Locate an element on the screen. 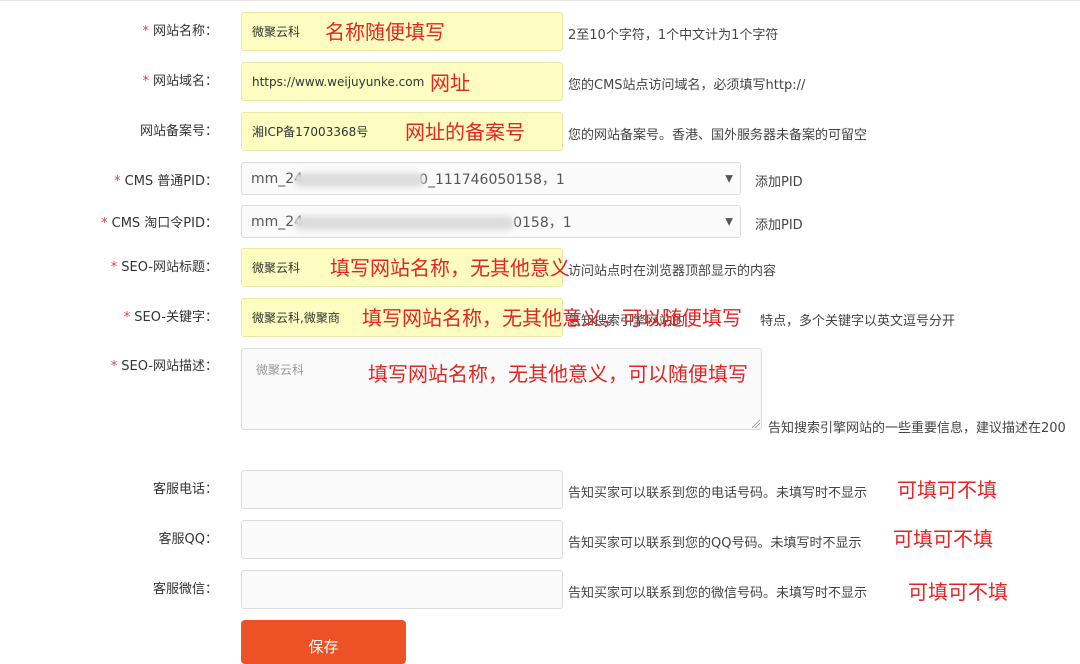  icp-label: 网站备案号： is located at coordinates (178, 131).